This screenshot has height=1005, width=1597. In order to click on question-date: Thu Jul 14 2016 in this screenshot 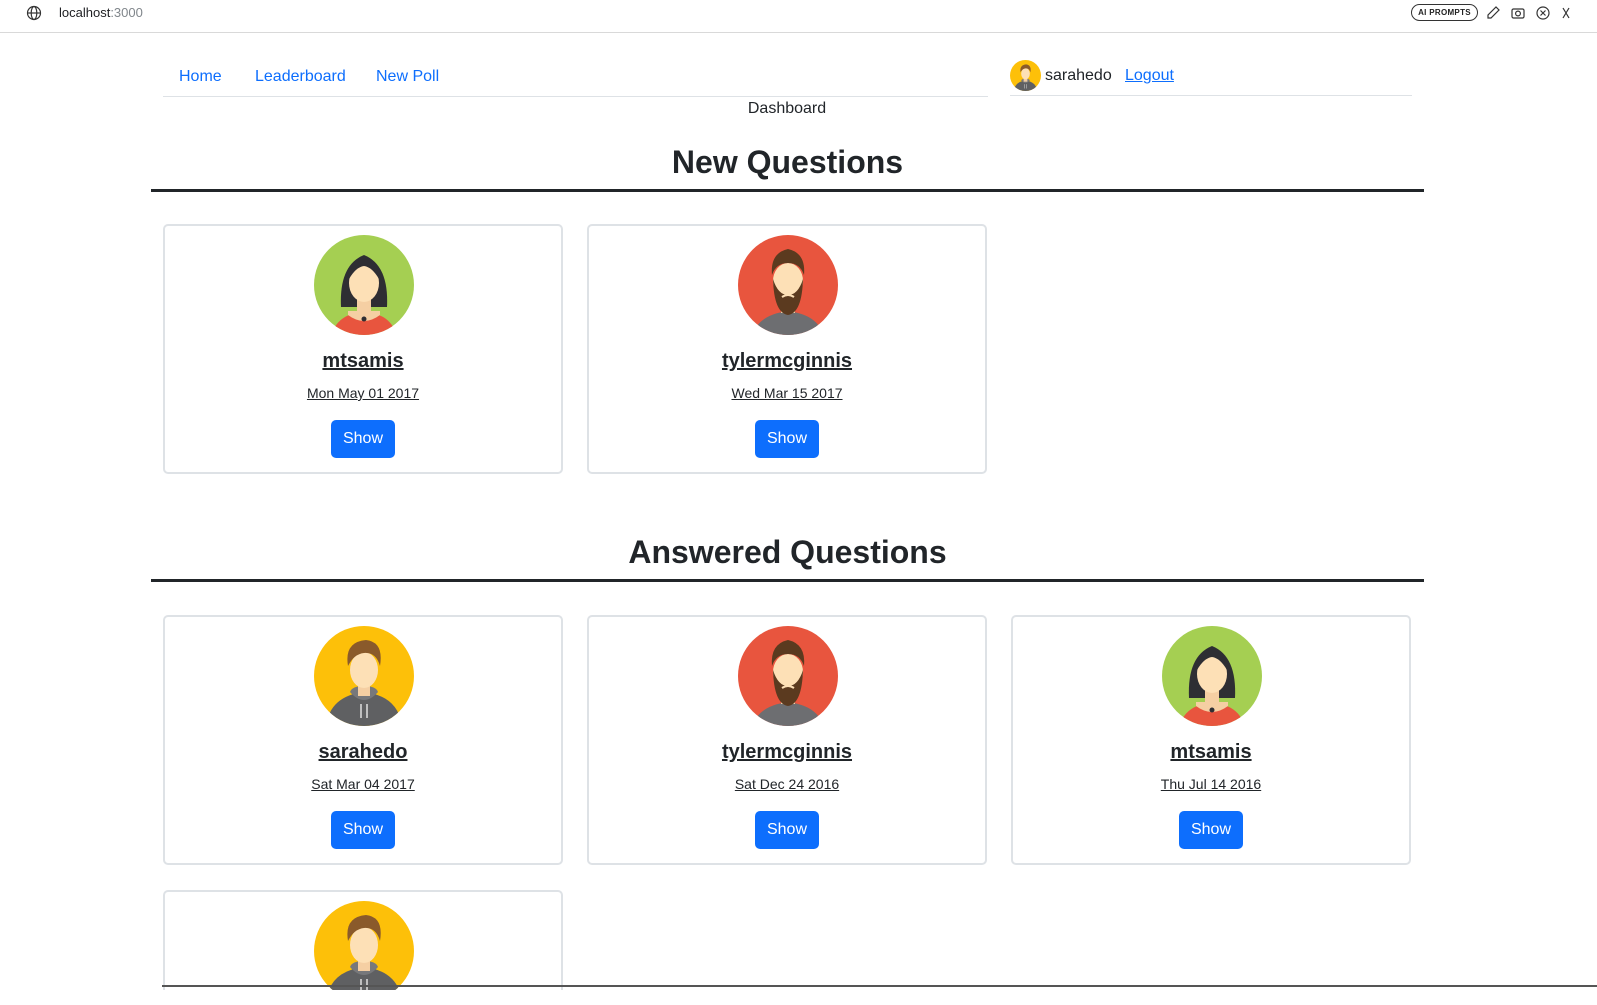, I will do `click(1211, 784)`.